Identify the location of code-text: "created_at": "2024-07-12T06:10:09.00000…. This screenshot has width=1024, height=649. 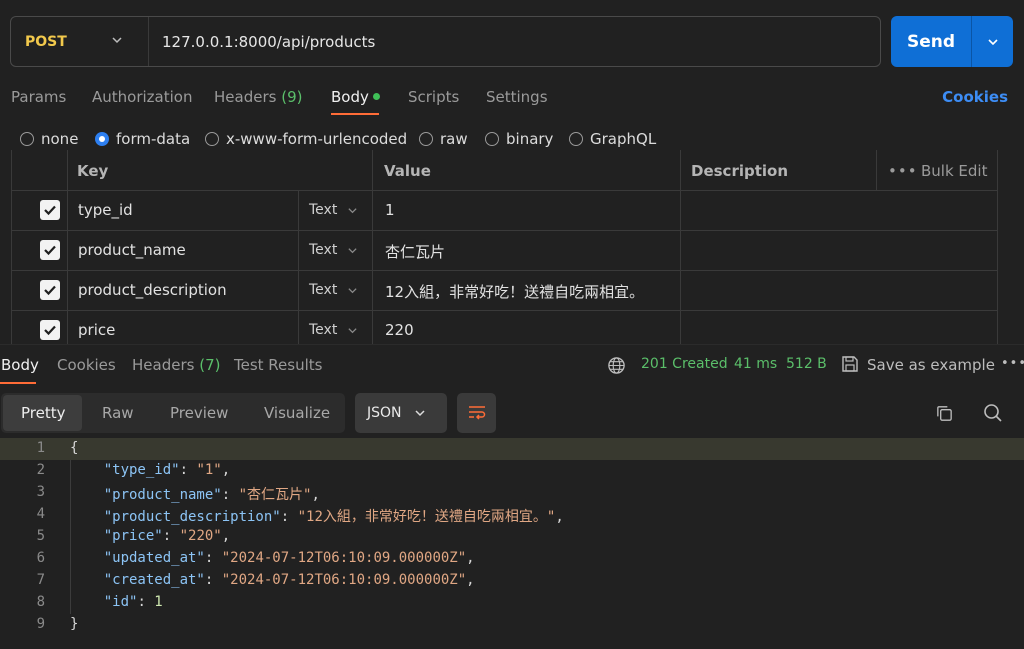
(289, 580).